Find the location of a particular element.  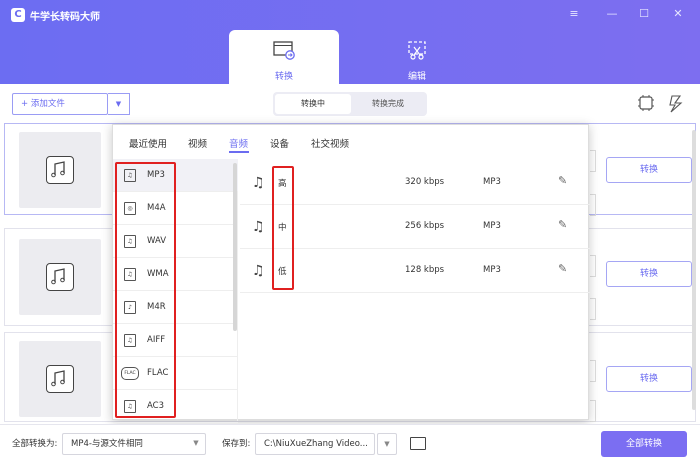

folder-icon is located at coordinates (418, 443).